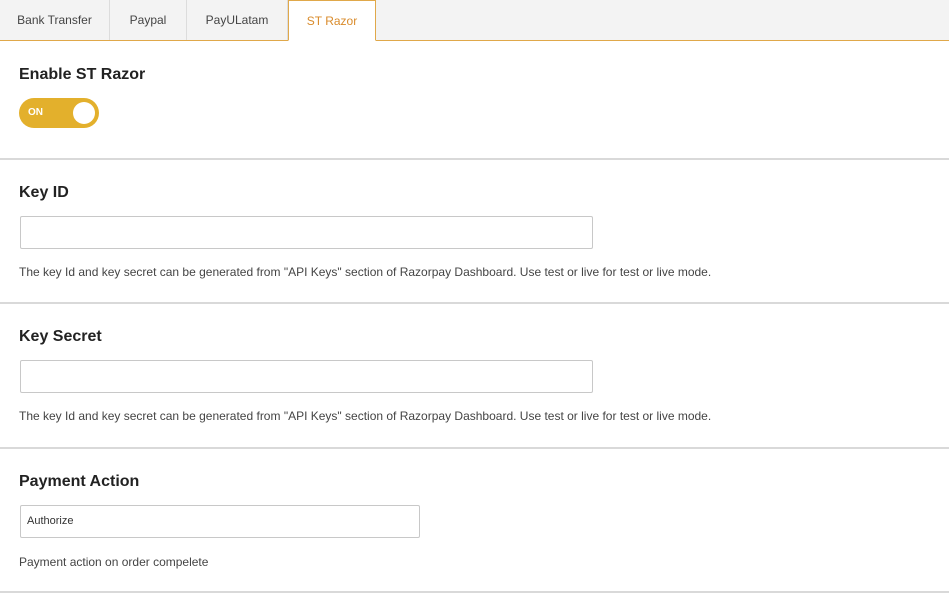  What do you see at coordinates (474, 20) in the screenshot?
I see `tab-bar: Bank Transfer Paypal PayULatam ST Razor` at bounding box center [474, 20].